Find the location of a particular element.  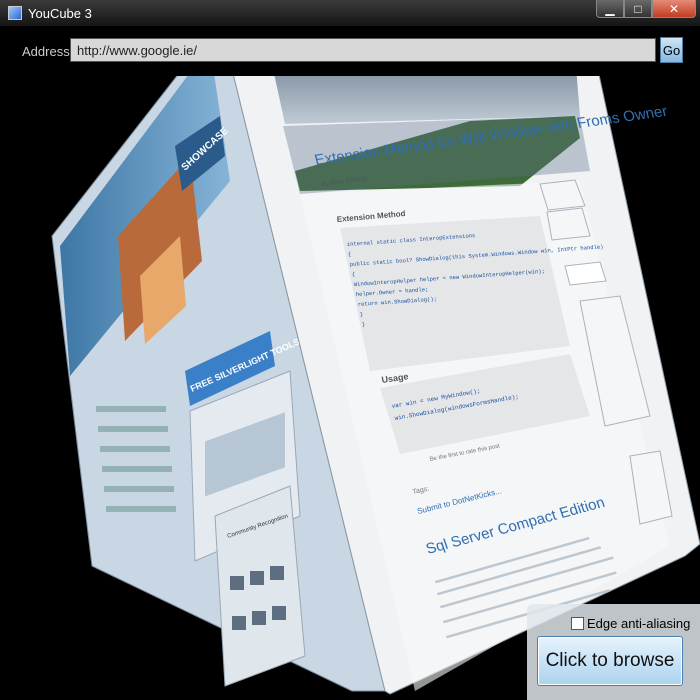

address-toolbar: Address Go is located at coordinates (350, 51).